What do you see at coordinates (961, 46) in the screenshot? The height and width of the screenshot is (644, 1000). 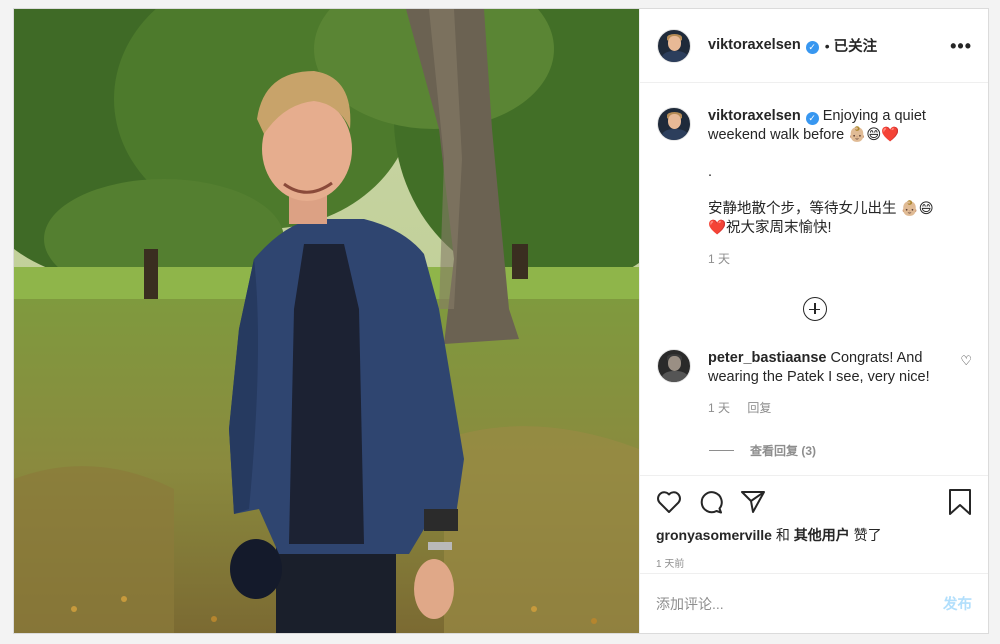 I see `more-options-icon: •••` at bounding box center [961, 46].